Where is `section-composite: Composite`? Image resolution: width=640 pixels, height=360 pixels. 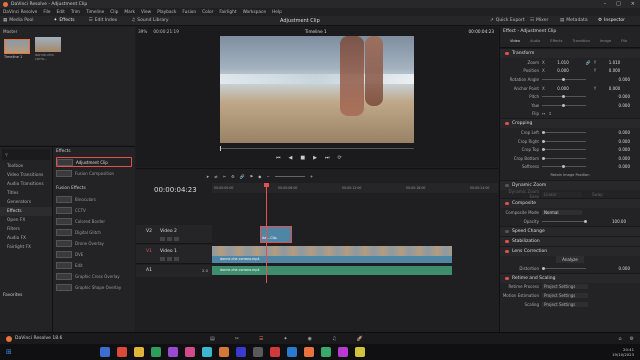
section-composite: Composite is located at coordinates (570, 203).